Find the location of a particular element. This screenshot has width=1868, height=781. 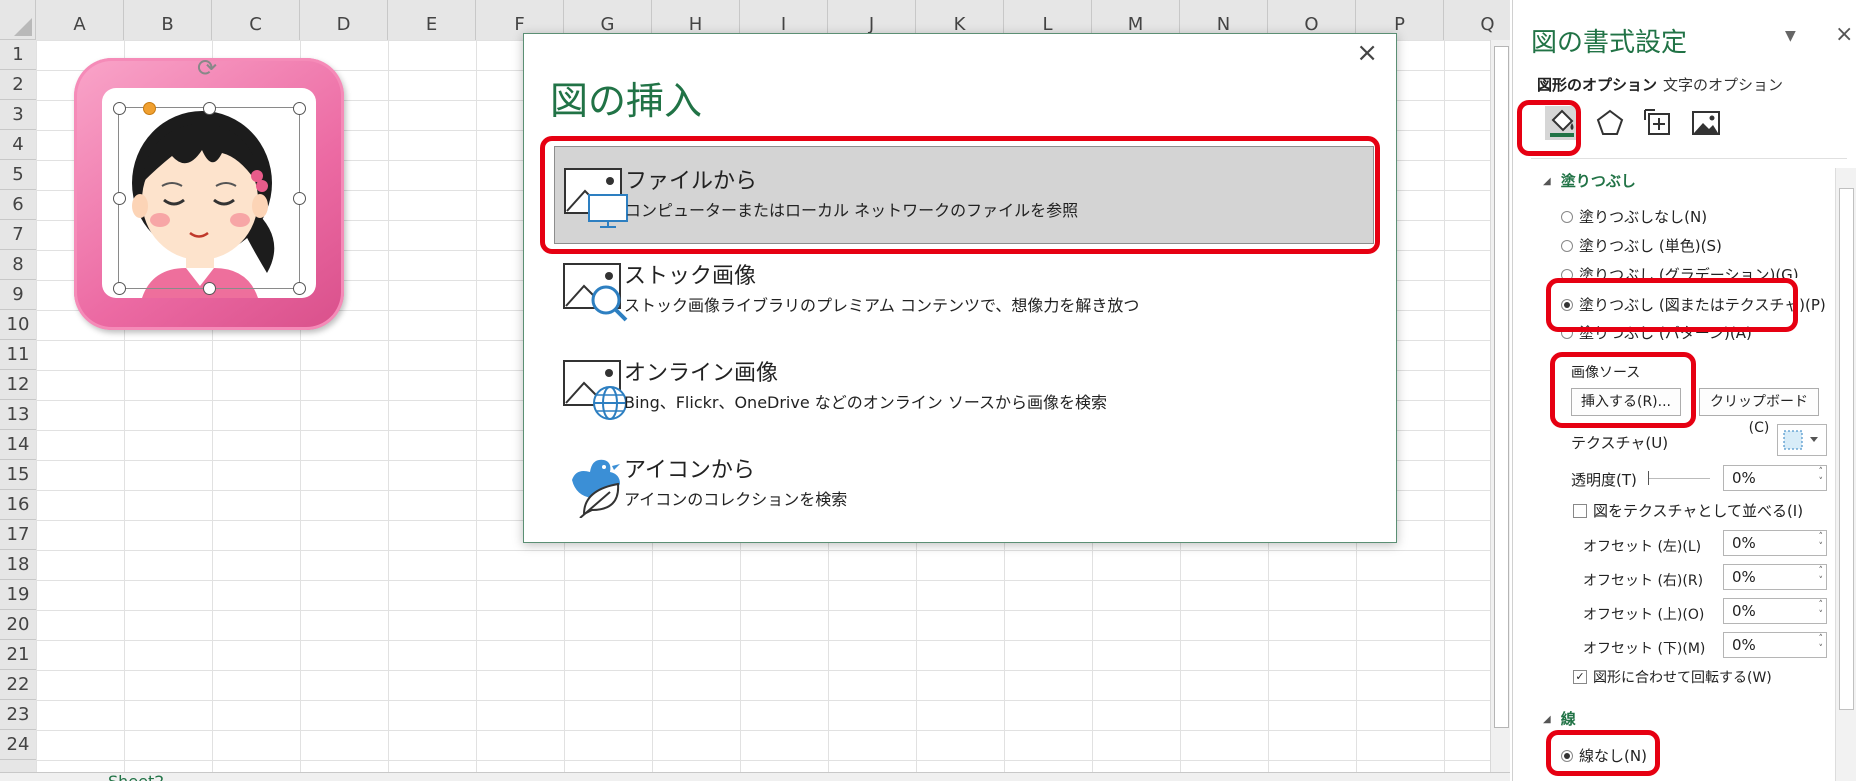

row-header: 1 is located at coordinates (18, 55).